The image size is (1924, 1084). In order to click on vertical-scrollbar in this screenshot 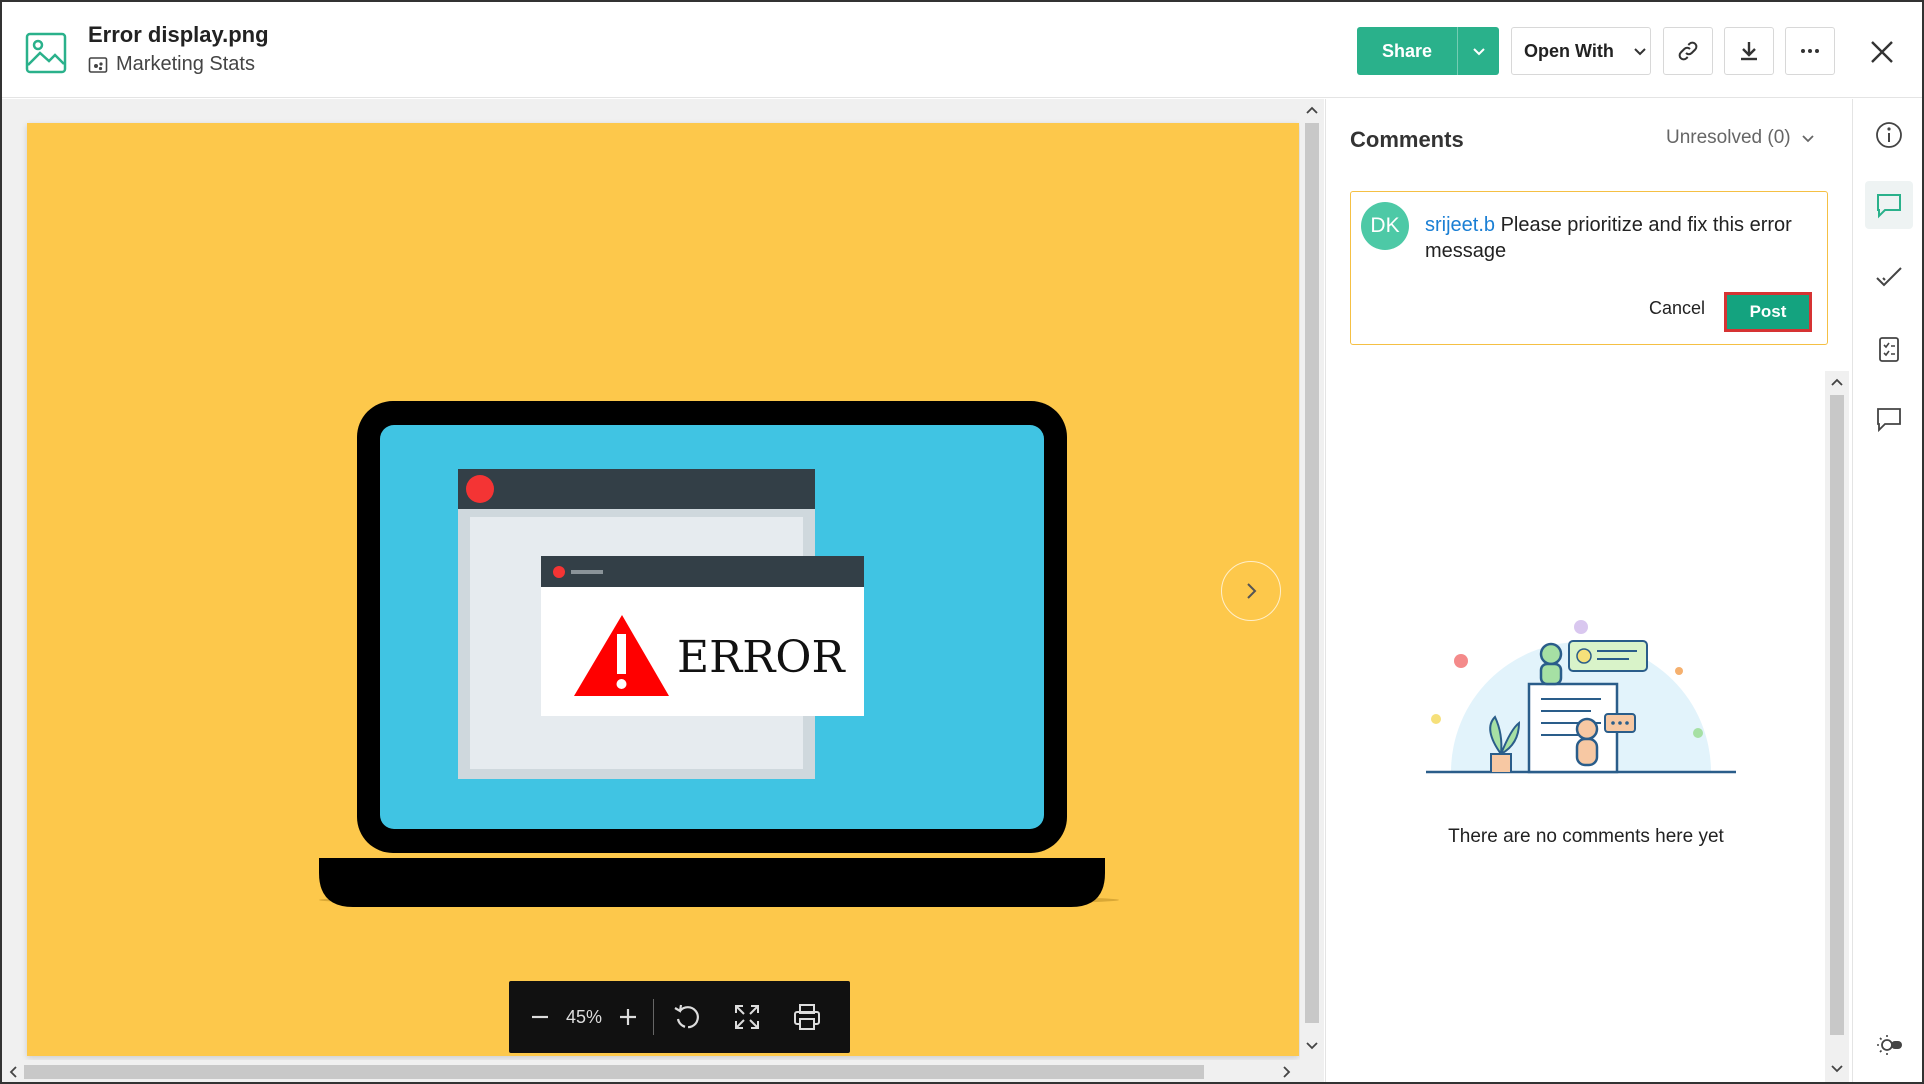, I will do `click(1312, 581)`.